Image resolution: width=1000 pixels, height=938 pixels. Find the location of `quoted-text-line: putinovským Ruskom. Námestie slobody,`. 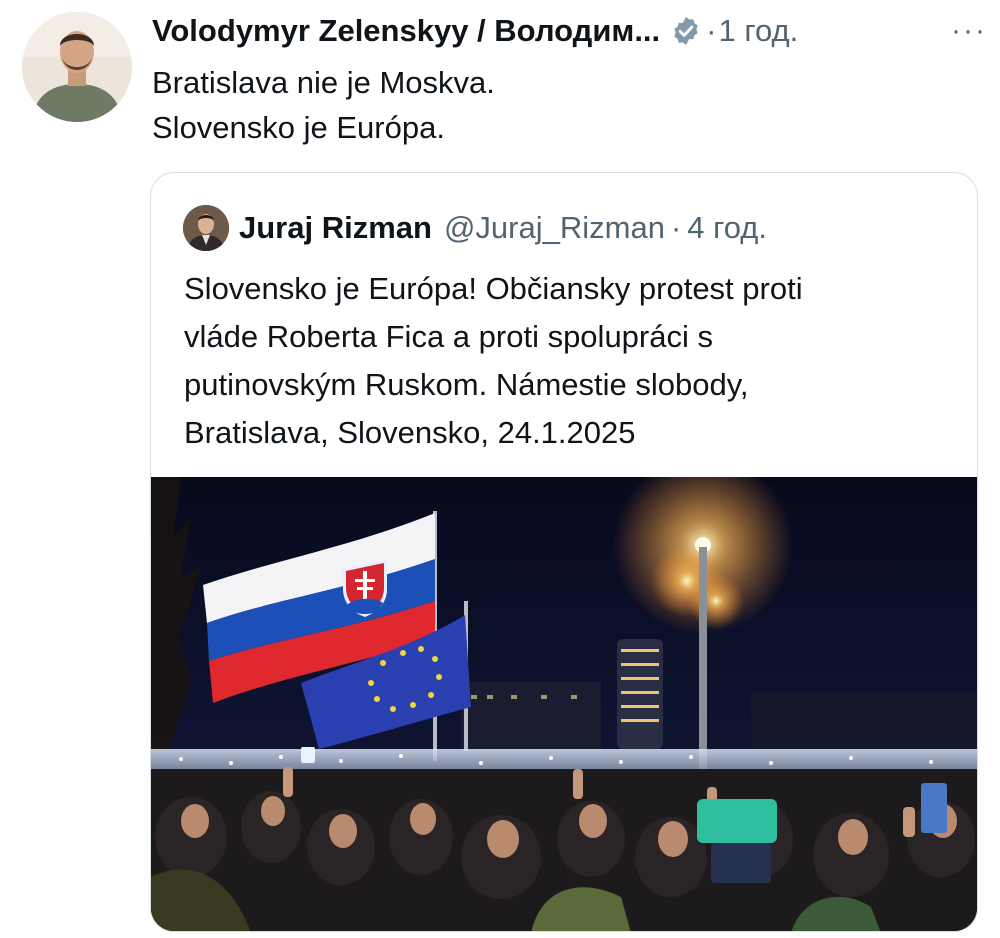

quoted-text-line: putinovským Ruskom. Námestie slobody, is located at coordinates (466, 384).